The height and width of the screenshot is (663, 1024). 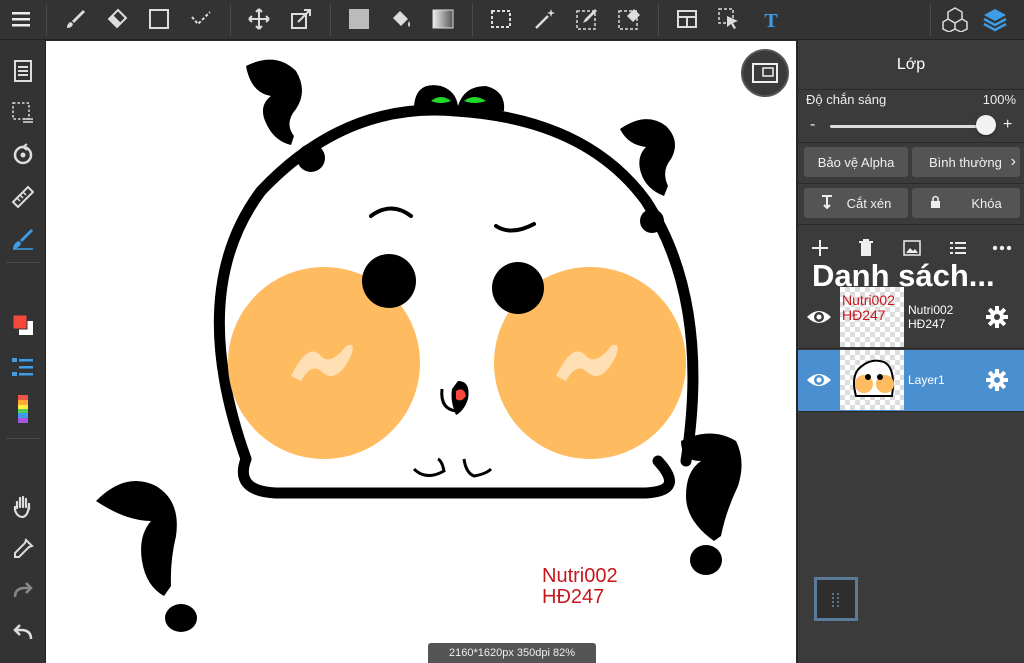 I want to click on left-toolbar, so click(x=23, y=351).